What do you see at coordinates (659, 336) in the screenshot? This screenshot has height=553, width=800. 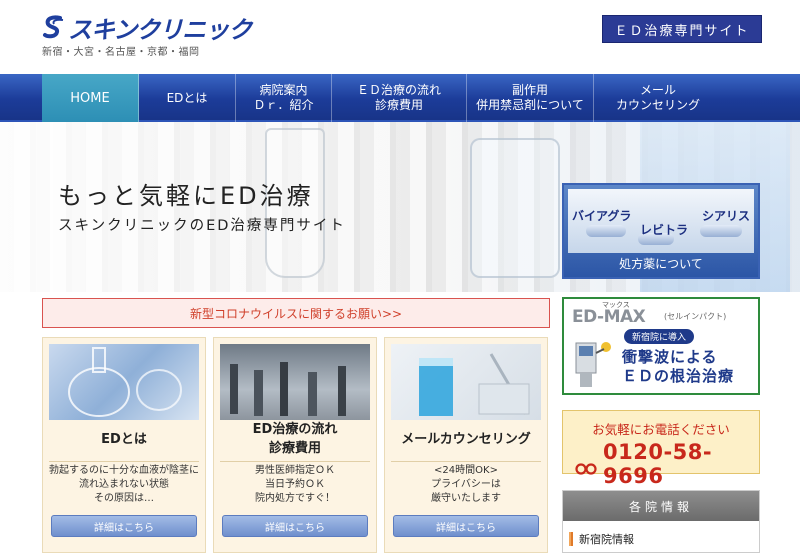 I see `edmax-badge: 新宿院に導入` at bounding box center [659, 336].